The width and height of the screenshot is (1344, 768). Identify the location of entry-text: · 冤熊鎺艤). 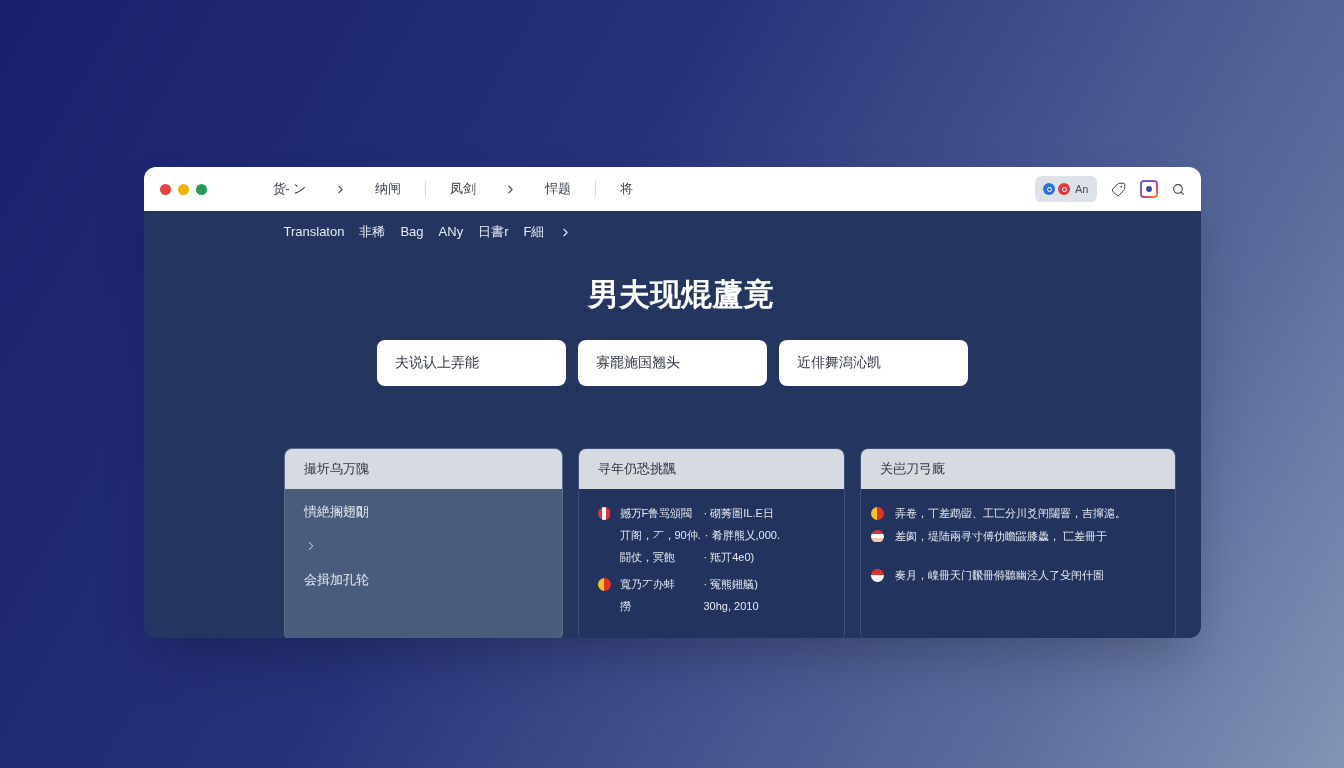
(730, 584).